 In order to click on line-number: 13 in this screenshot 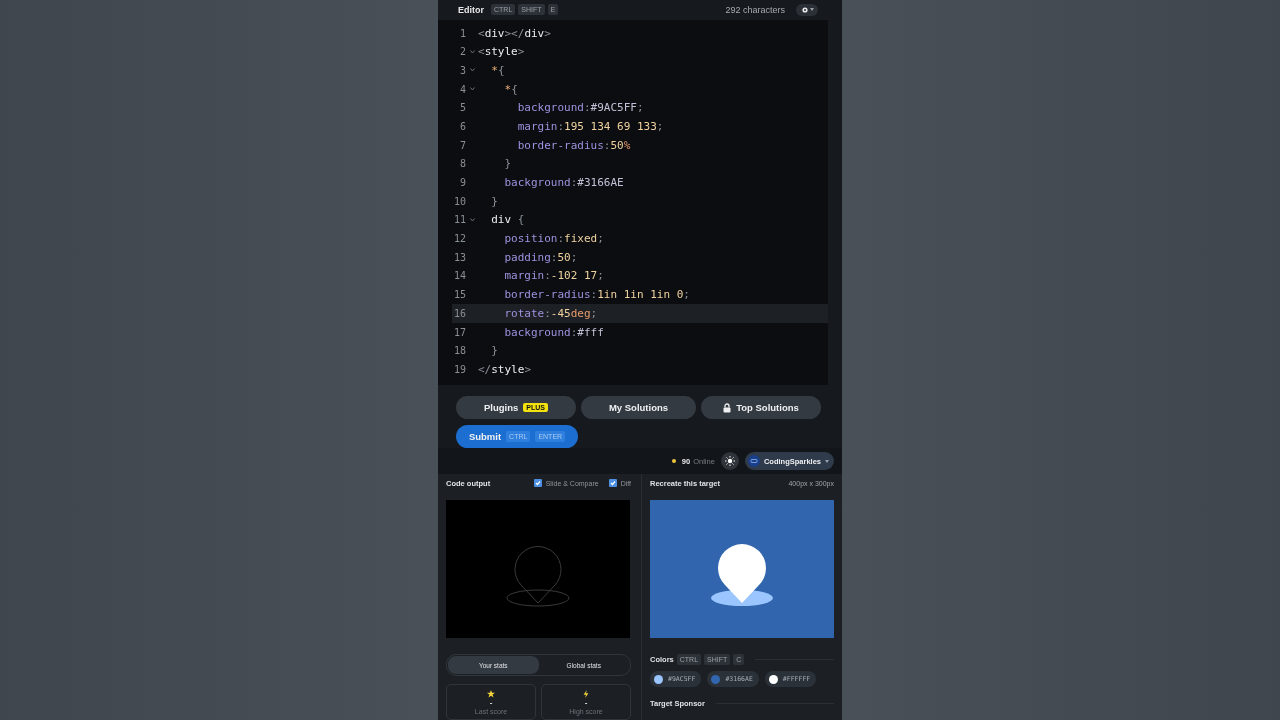, I will do `click(459, 257)`.